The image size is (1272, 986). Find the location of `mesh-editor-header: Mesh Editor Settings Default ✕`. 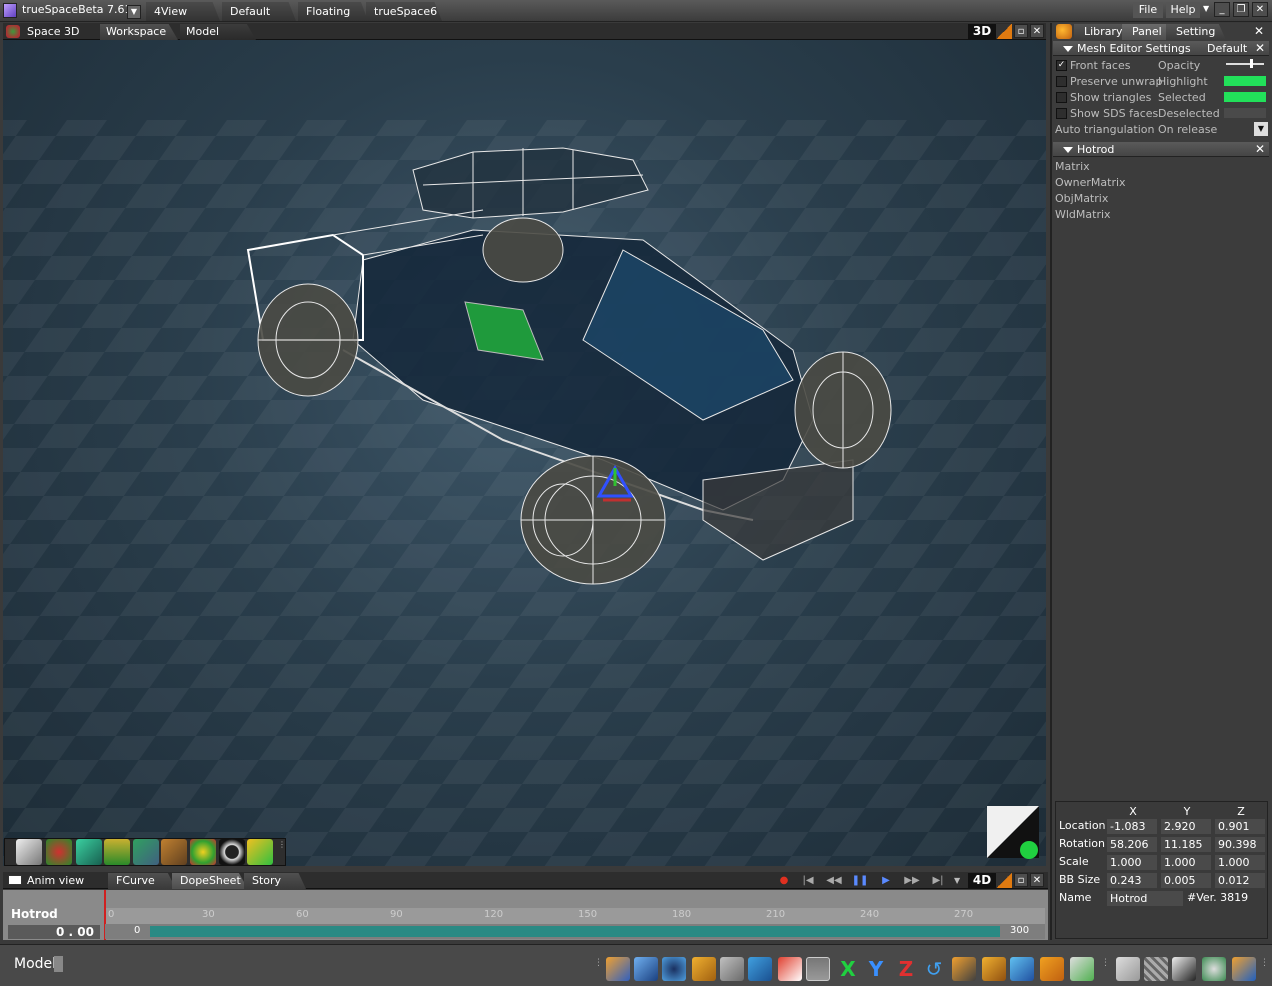

mesh-editor-header: Mesh Editor Settings Default ✕ is located at coordinates (1161, 48).